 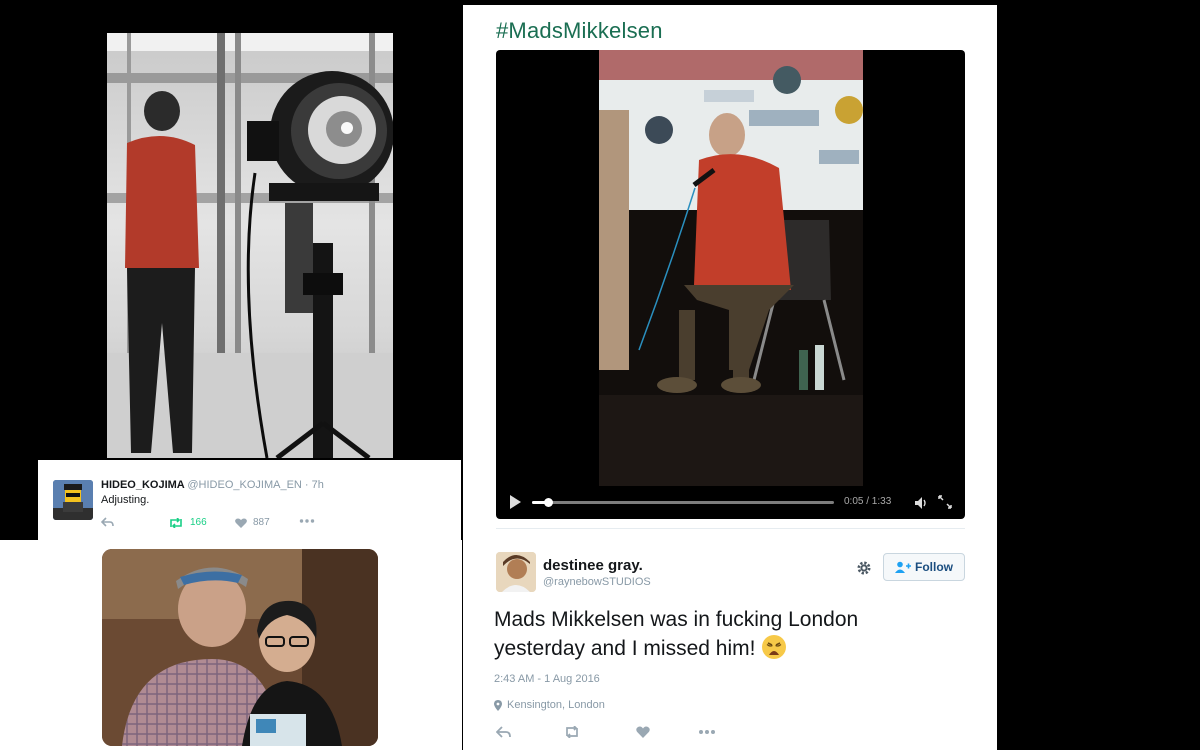 What do you see at coordinates (579, 31) in the screenshot?
I see `hashtag-title: #MadsMikkelsen` at bounding box center [579, 31].